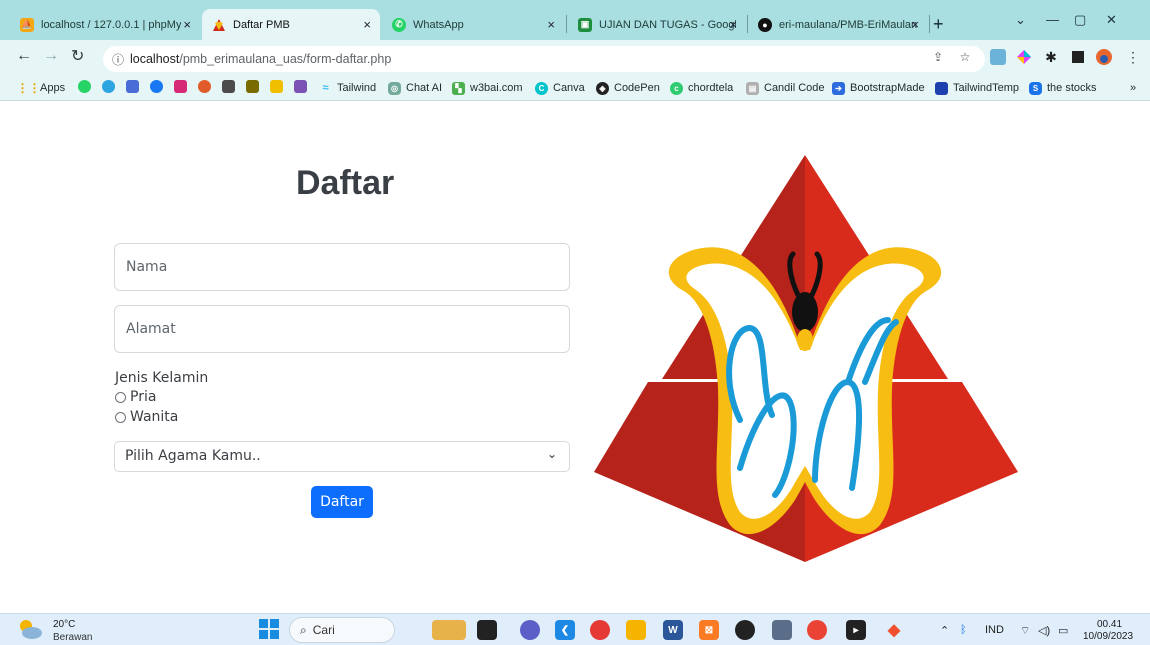 The height and width of the screenshot is (645, 1150). What do you see at coordinates (64, 624) in the screenshot?
I see `weather-temperature: 20°C` at bounding box center [64, 624].